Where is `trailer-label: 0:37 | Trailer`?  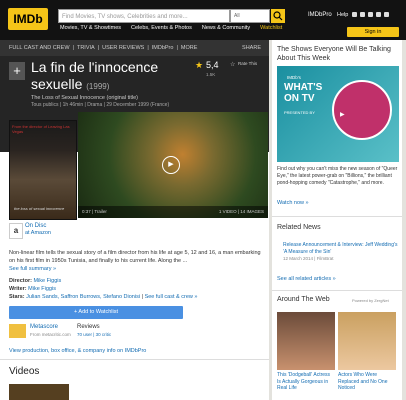
trailer-label: 0:37 | Trailer is located at coordinates (94, 212).